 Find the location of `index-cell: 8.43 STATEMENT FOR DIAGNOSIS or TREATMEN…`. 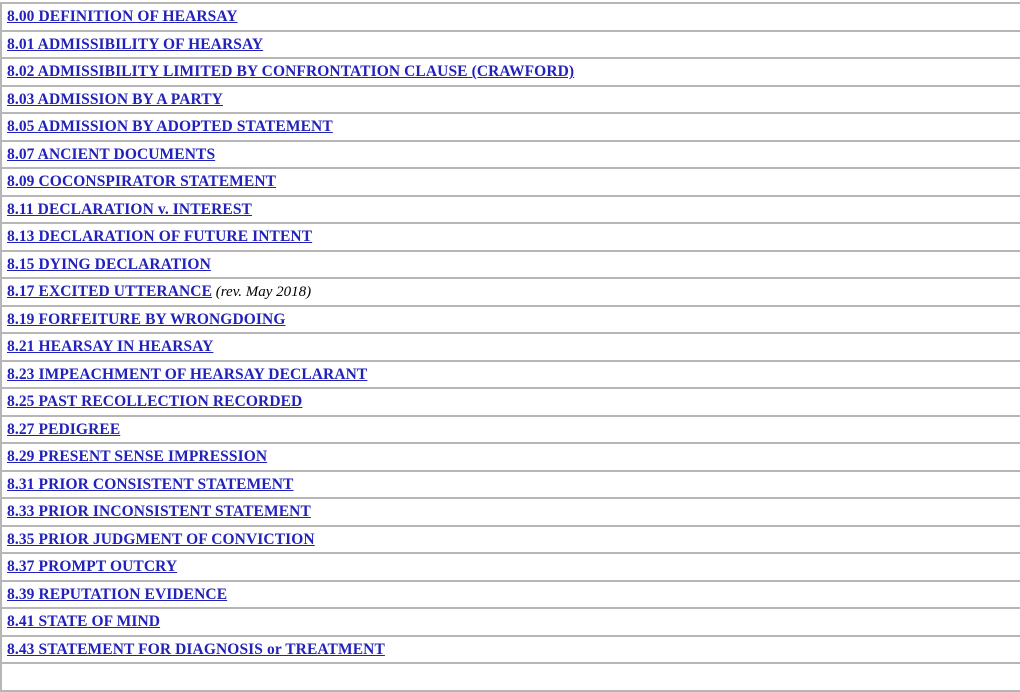

index-cell: 8.43 STATEMENT FOR DIAGNOSIS or TREATMEN… is located at coordinates (510, 649).